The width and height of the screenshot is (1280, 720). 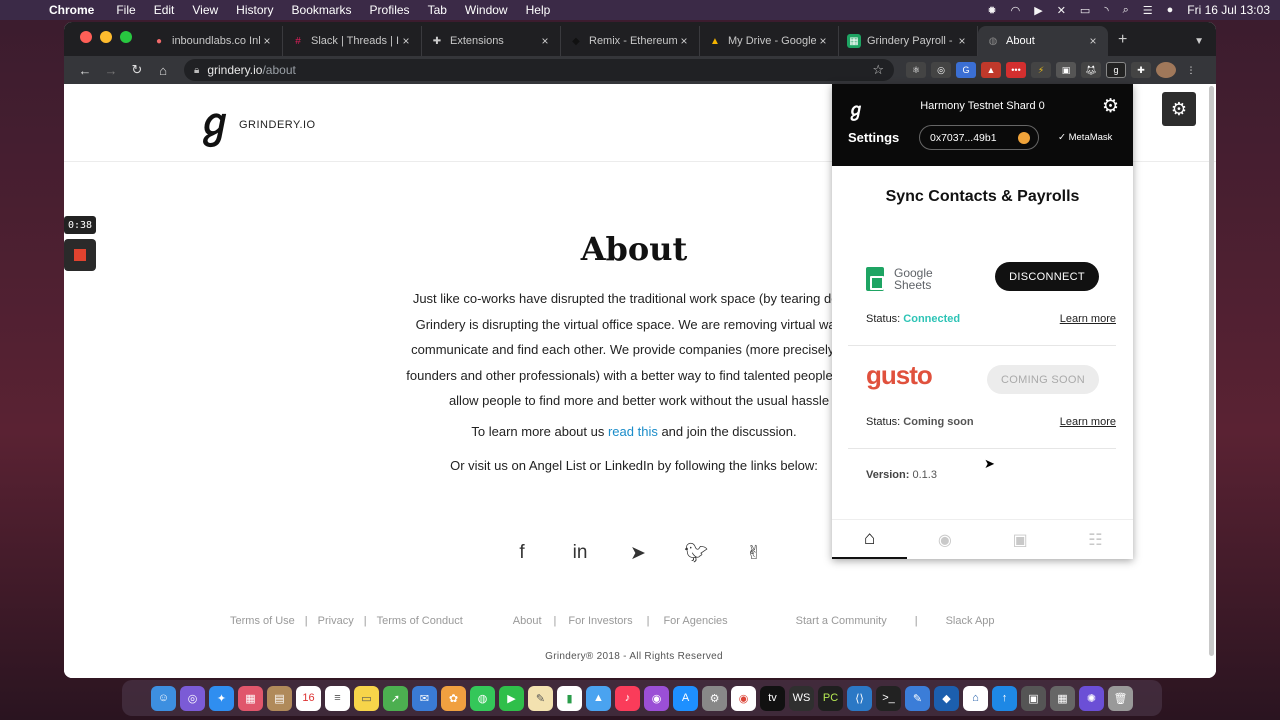 What do you see at coordinates (1088, 422) in the screenshot?
I see `gusto-learn-more-link: Learn more` at bounding box center [1088, 422].